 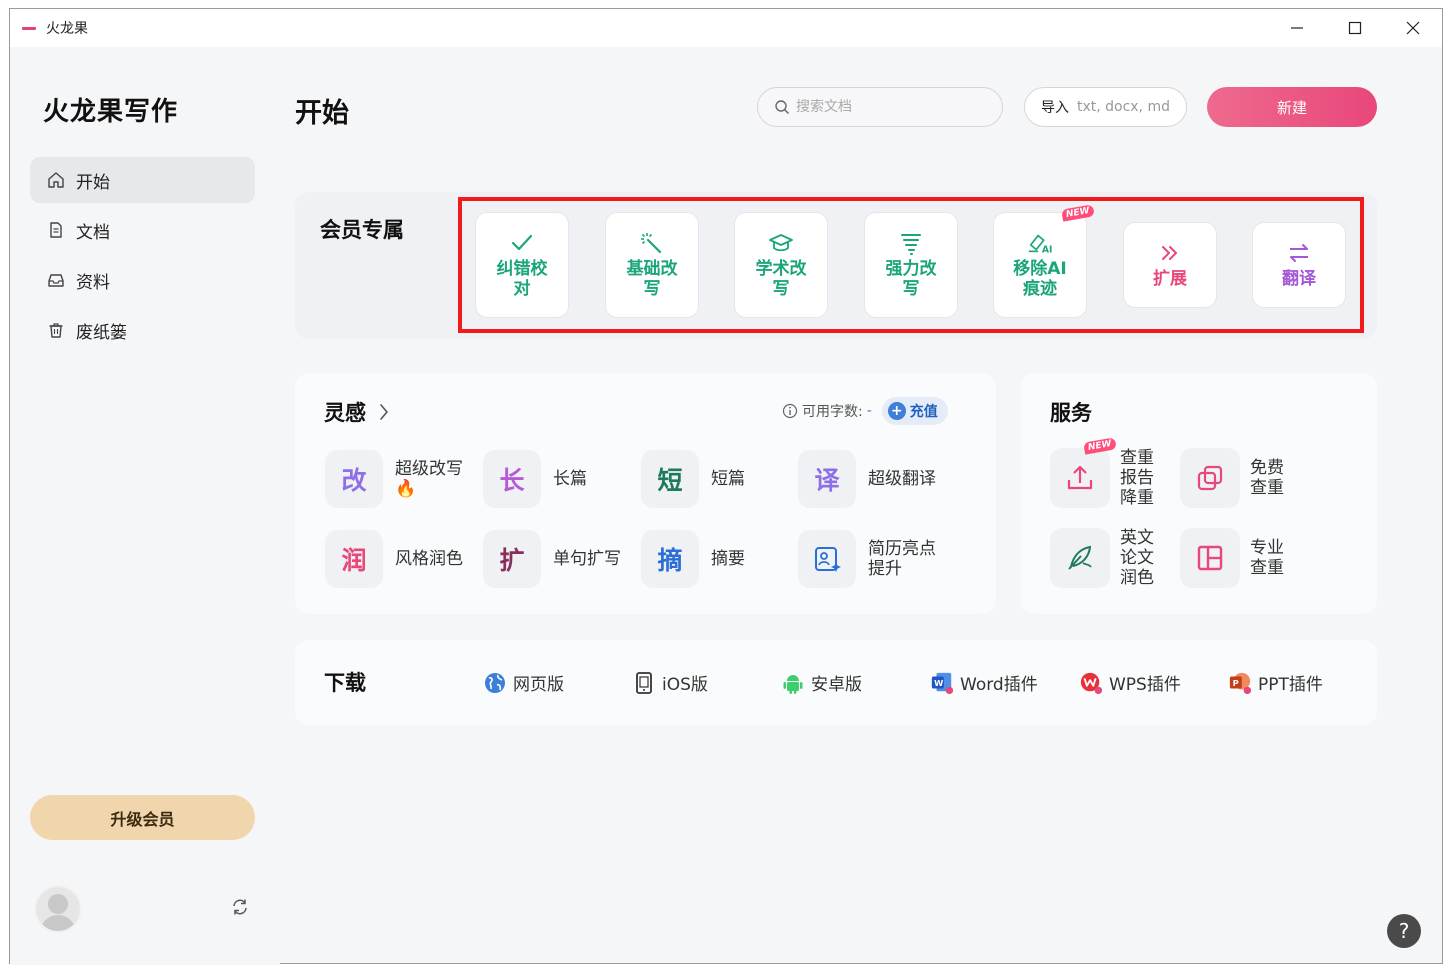 I want to click on download-web: 网页版, so click(x=523, y=682).